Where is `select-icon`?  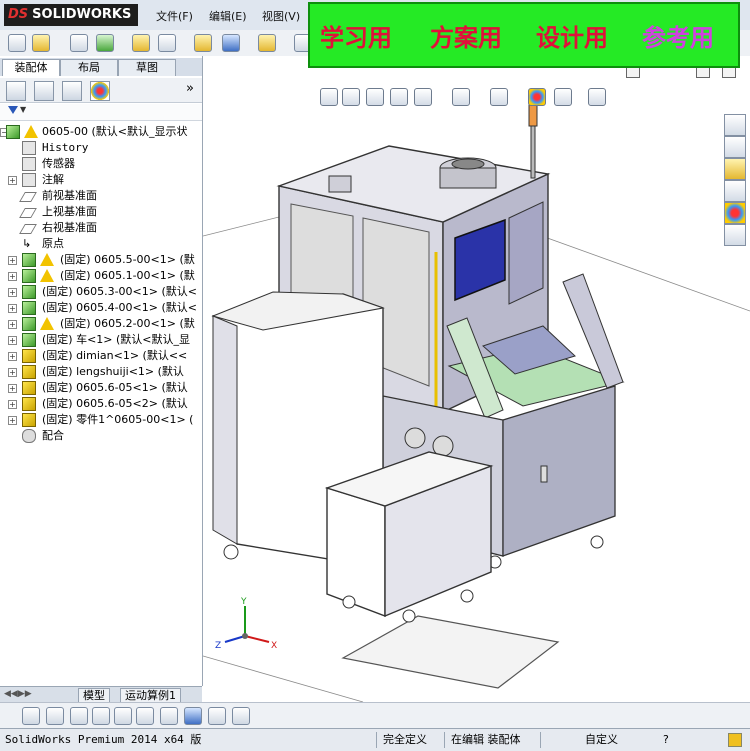 select-icon is located at coordinates (203, 43).